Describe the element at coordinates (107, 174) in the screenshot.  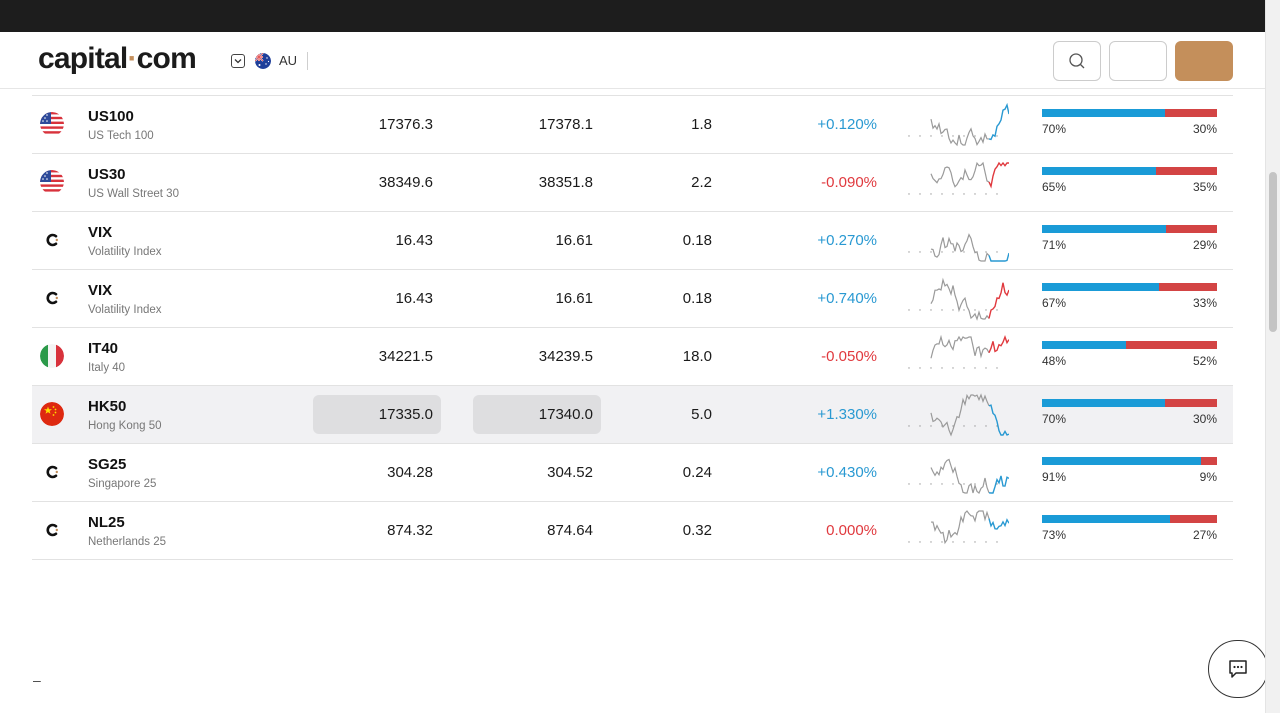
I see `instrument-symbol: US30` at that location.